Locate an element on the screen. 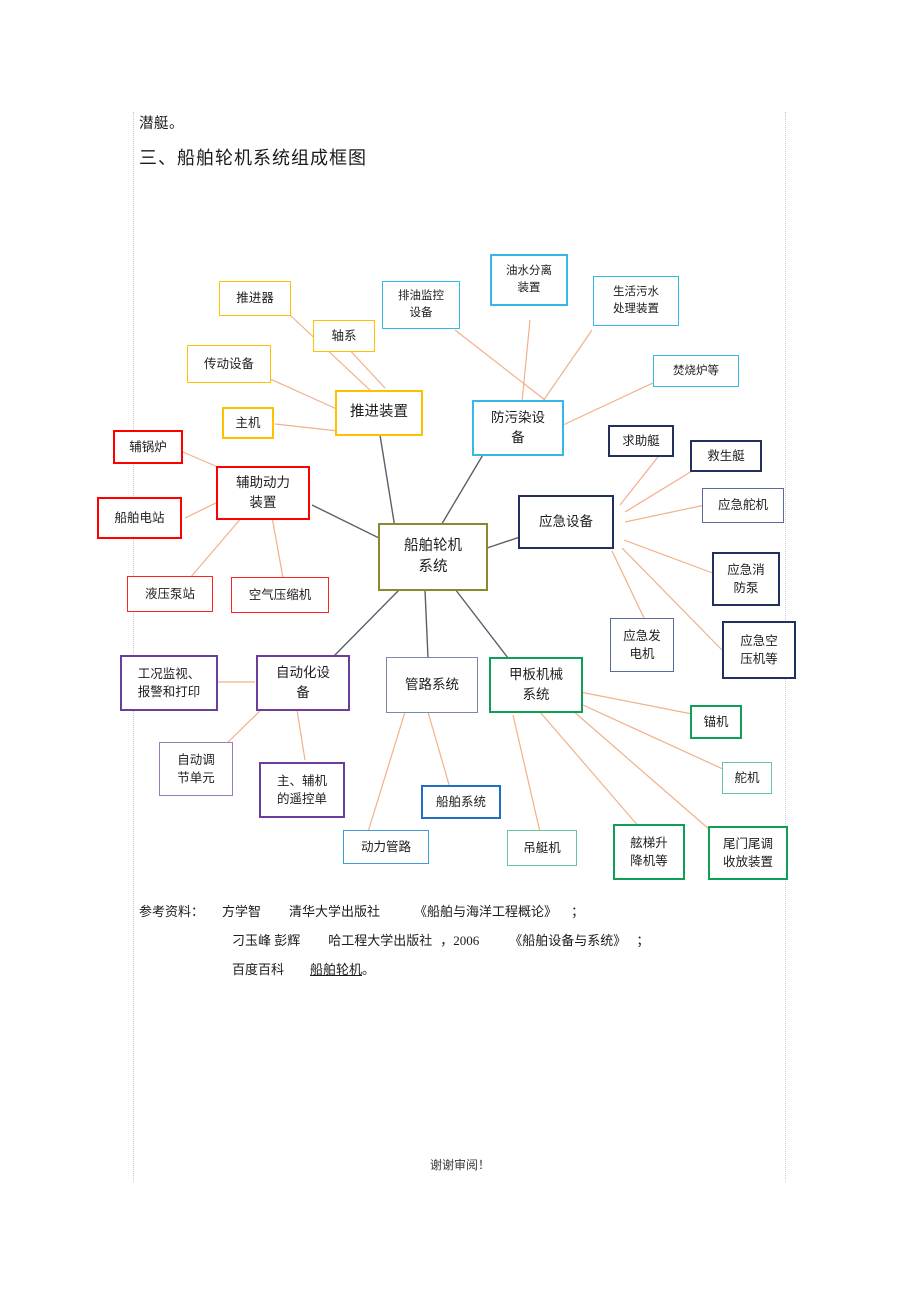 This screenshot has height=1303, width=920. node-label-line1: 工况监视、 is located at coordinates (169, 673).